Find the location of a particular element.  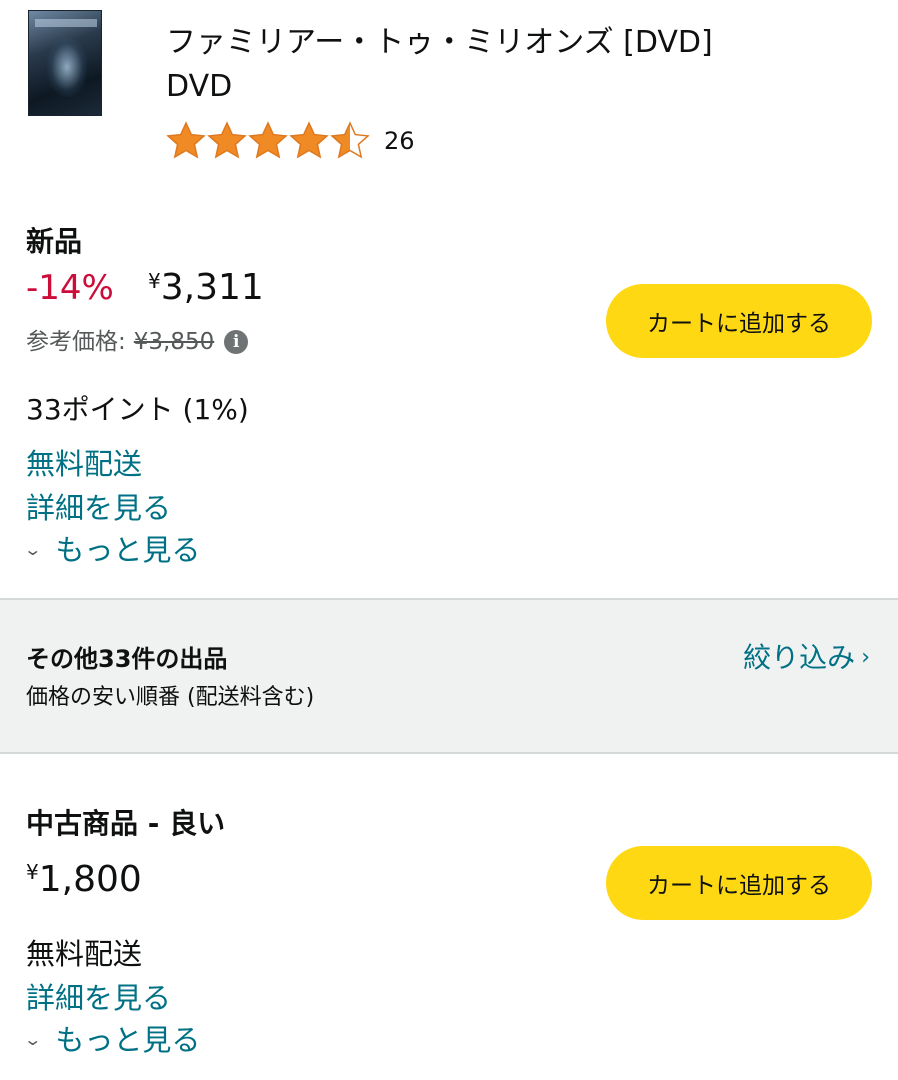

details-link: 詳細を見る is located at coordinates (98, 508).